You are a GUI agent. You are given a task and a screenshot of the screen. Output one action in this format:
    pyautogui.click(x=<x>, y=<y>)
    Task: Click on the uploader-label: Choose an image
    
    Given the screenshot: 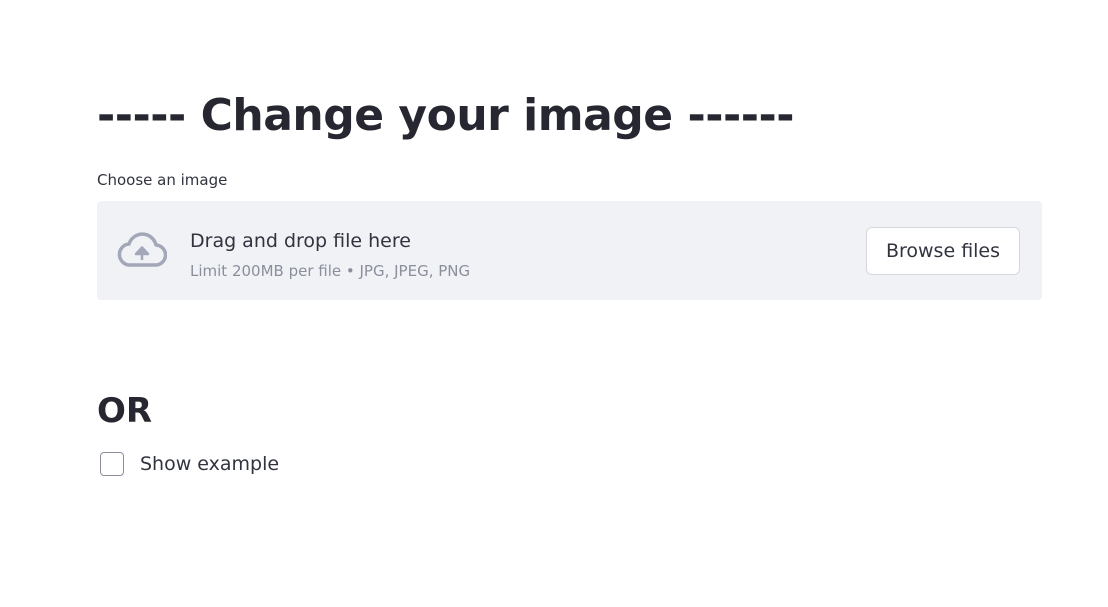 What is the action you would take?
    pyautogui.click(x=162, y=180)
    